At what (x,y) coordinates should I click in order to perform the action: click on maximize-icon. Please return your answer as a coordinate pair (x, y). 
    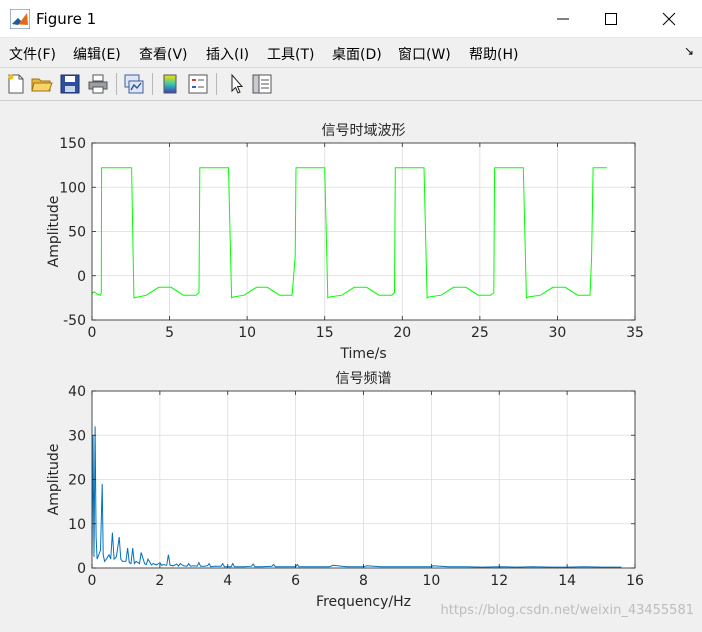
    Looking at the image, I should click on (611, 19).